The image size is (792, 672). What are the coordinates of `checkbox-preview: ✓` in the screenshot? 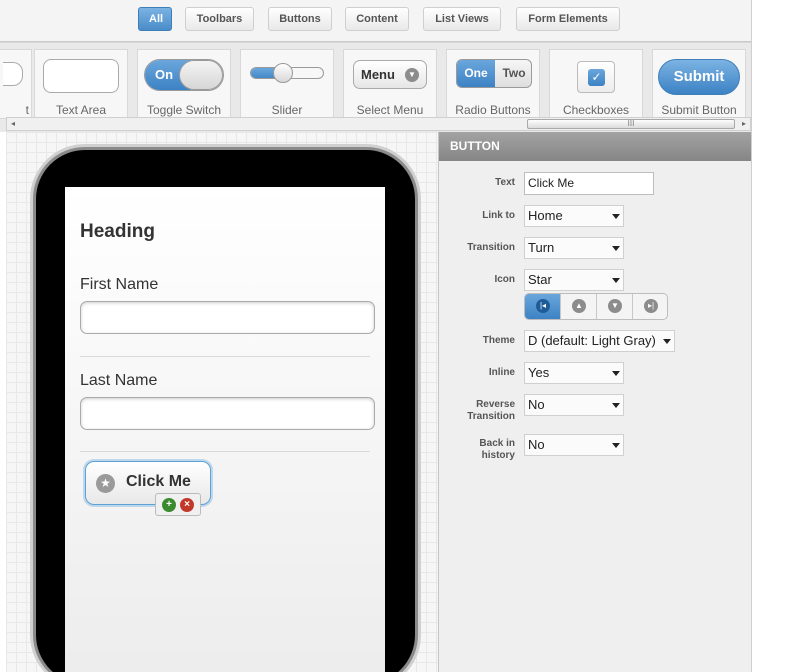 It's located at (596, 77).